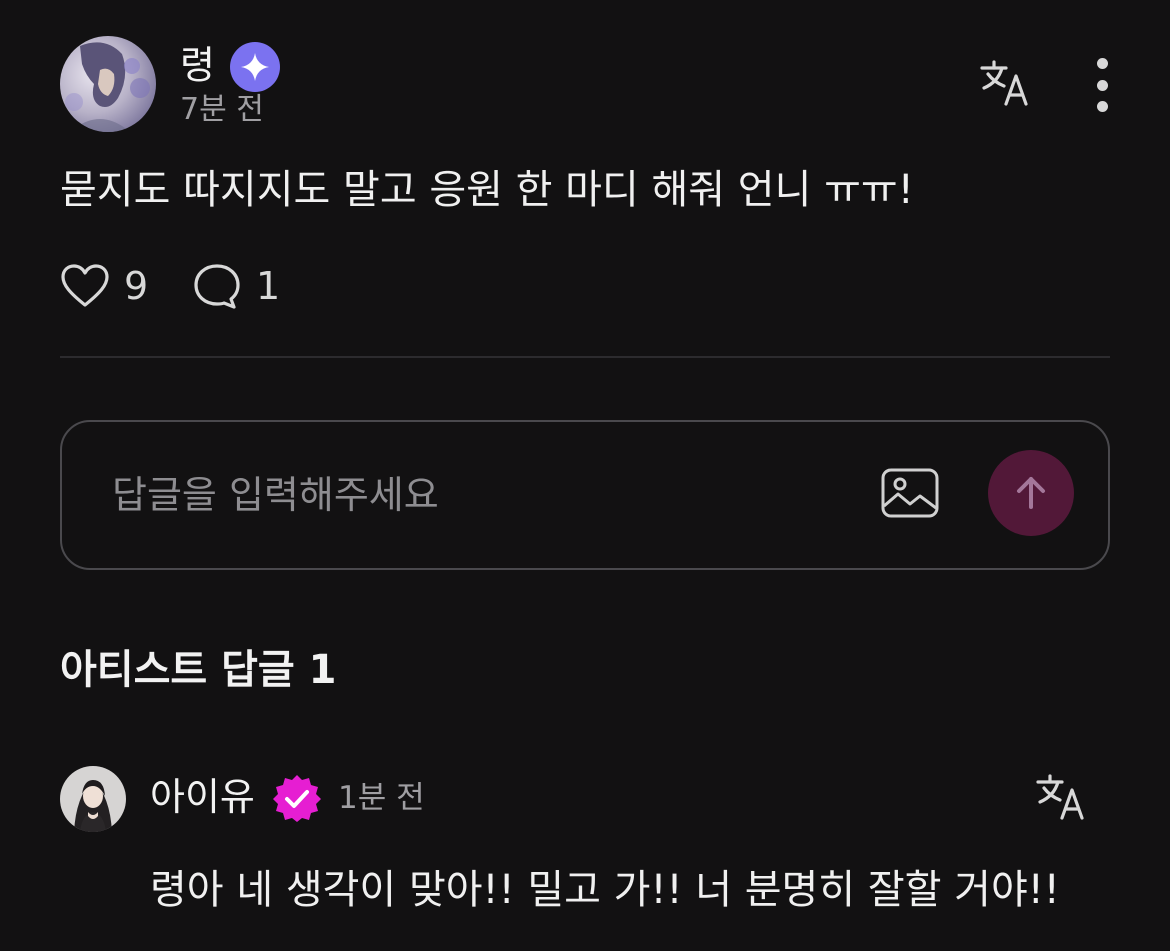 The image size is (1170, 951). I want to click on artist-replies-title: 아티스트 답글 1, so click(198, 670).